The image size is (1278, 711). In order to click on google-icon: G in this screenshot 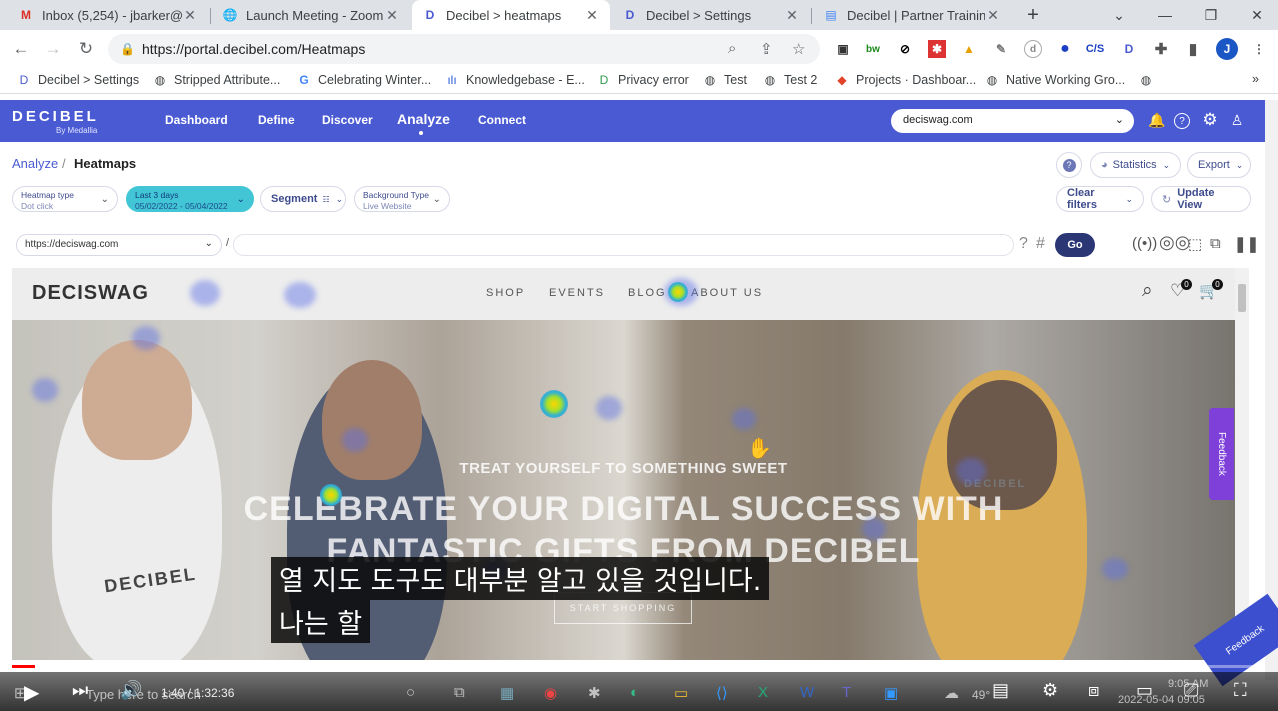, I will do `click(304, 80)`.